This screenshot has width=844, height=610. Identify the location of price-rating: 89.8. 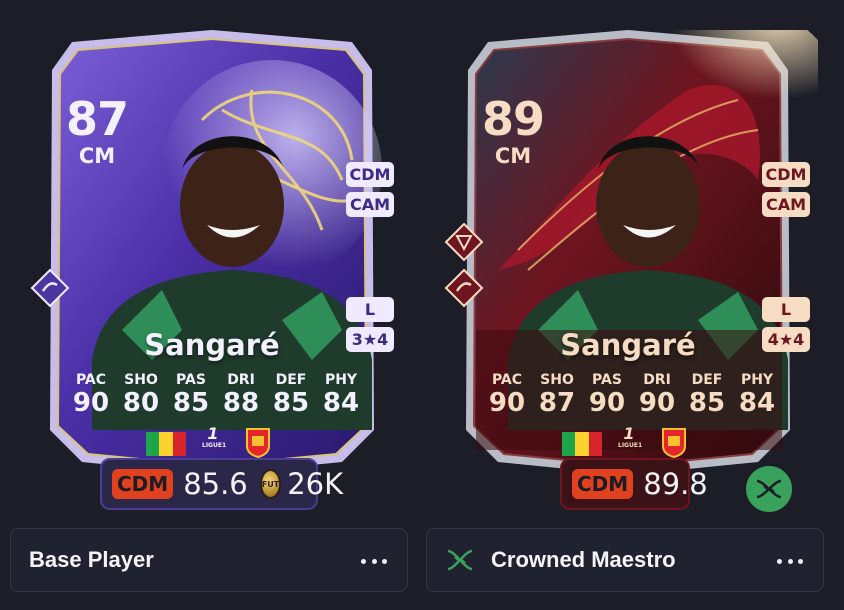
(675, 484).